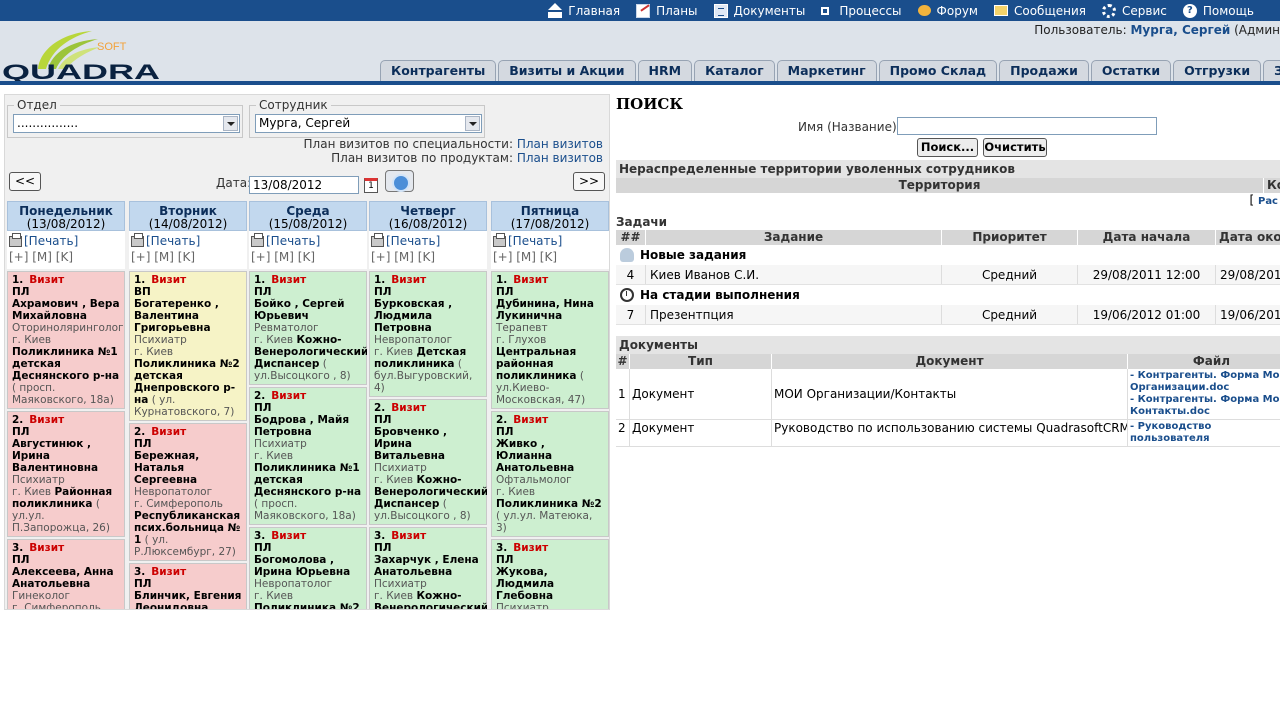  What do you see at coordinates (1039, 11) in the screenshot?
I see `nav-messages: Сообщения` at bounding box center [1039, 11].